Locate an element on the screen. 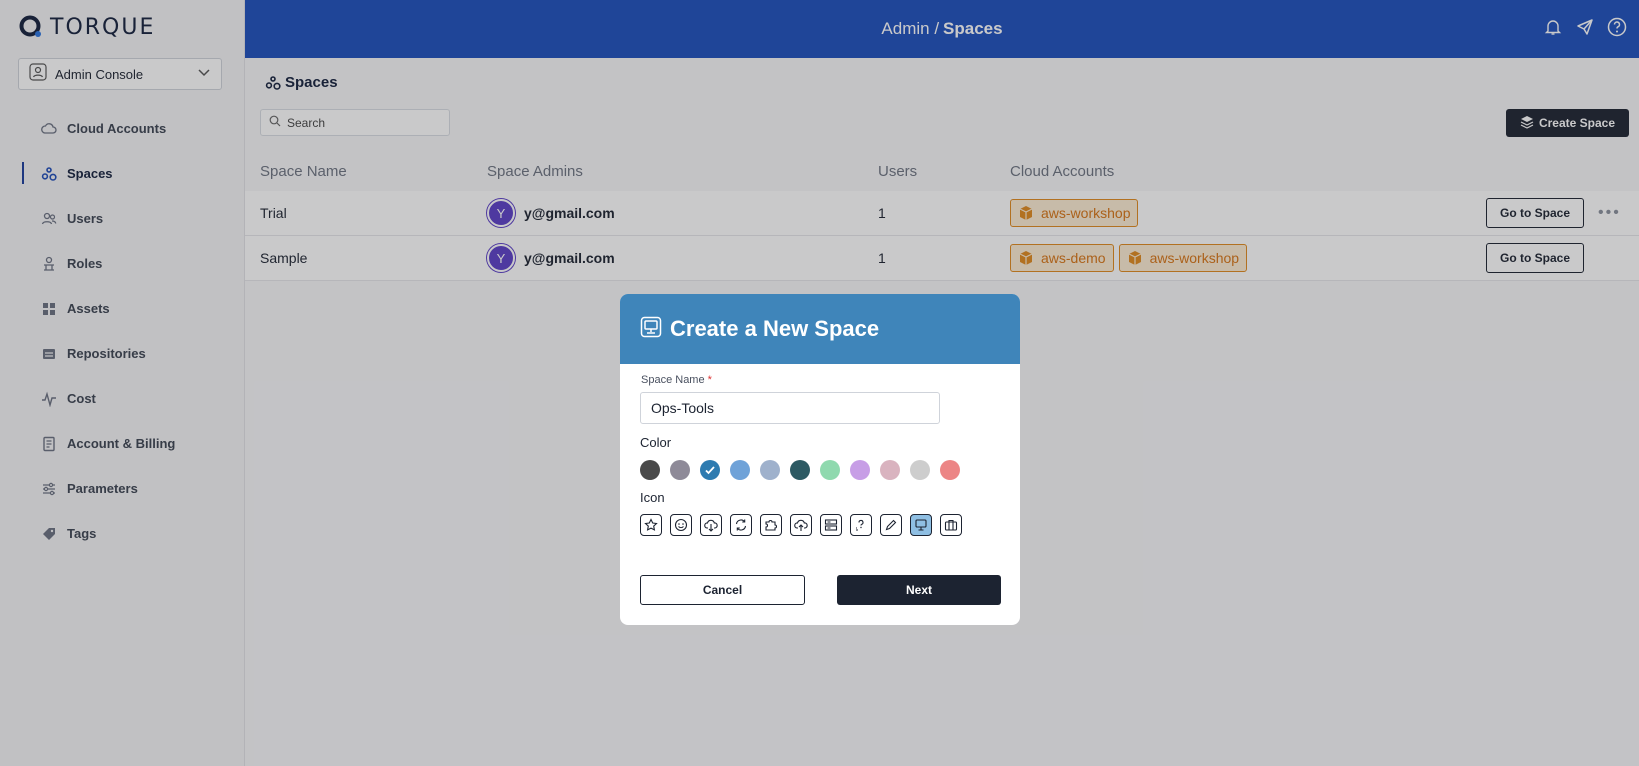  space-name-label: Space Name * is located at coordinates (676, 380).